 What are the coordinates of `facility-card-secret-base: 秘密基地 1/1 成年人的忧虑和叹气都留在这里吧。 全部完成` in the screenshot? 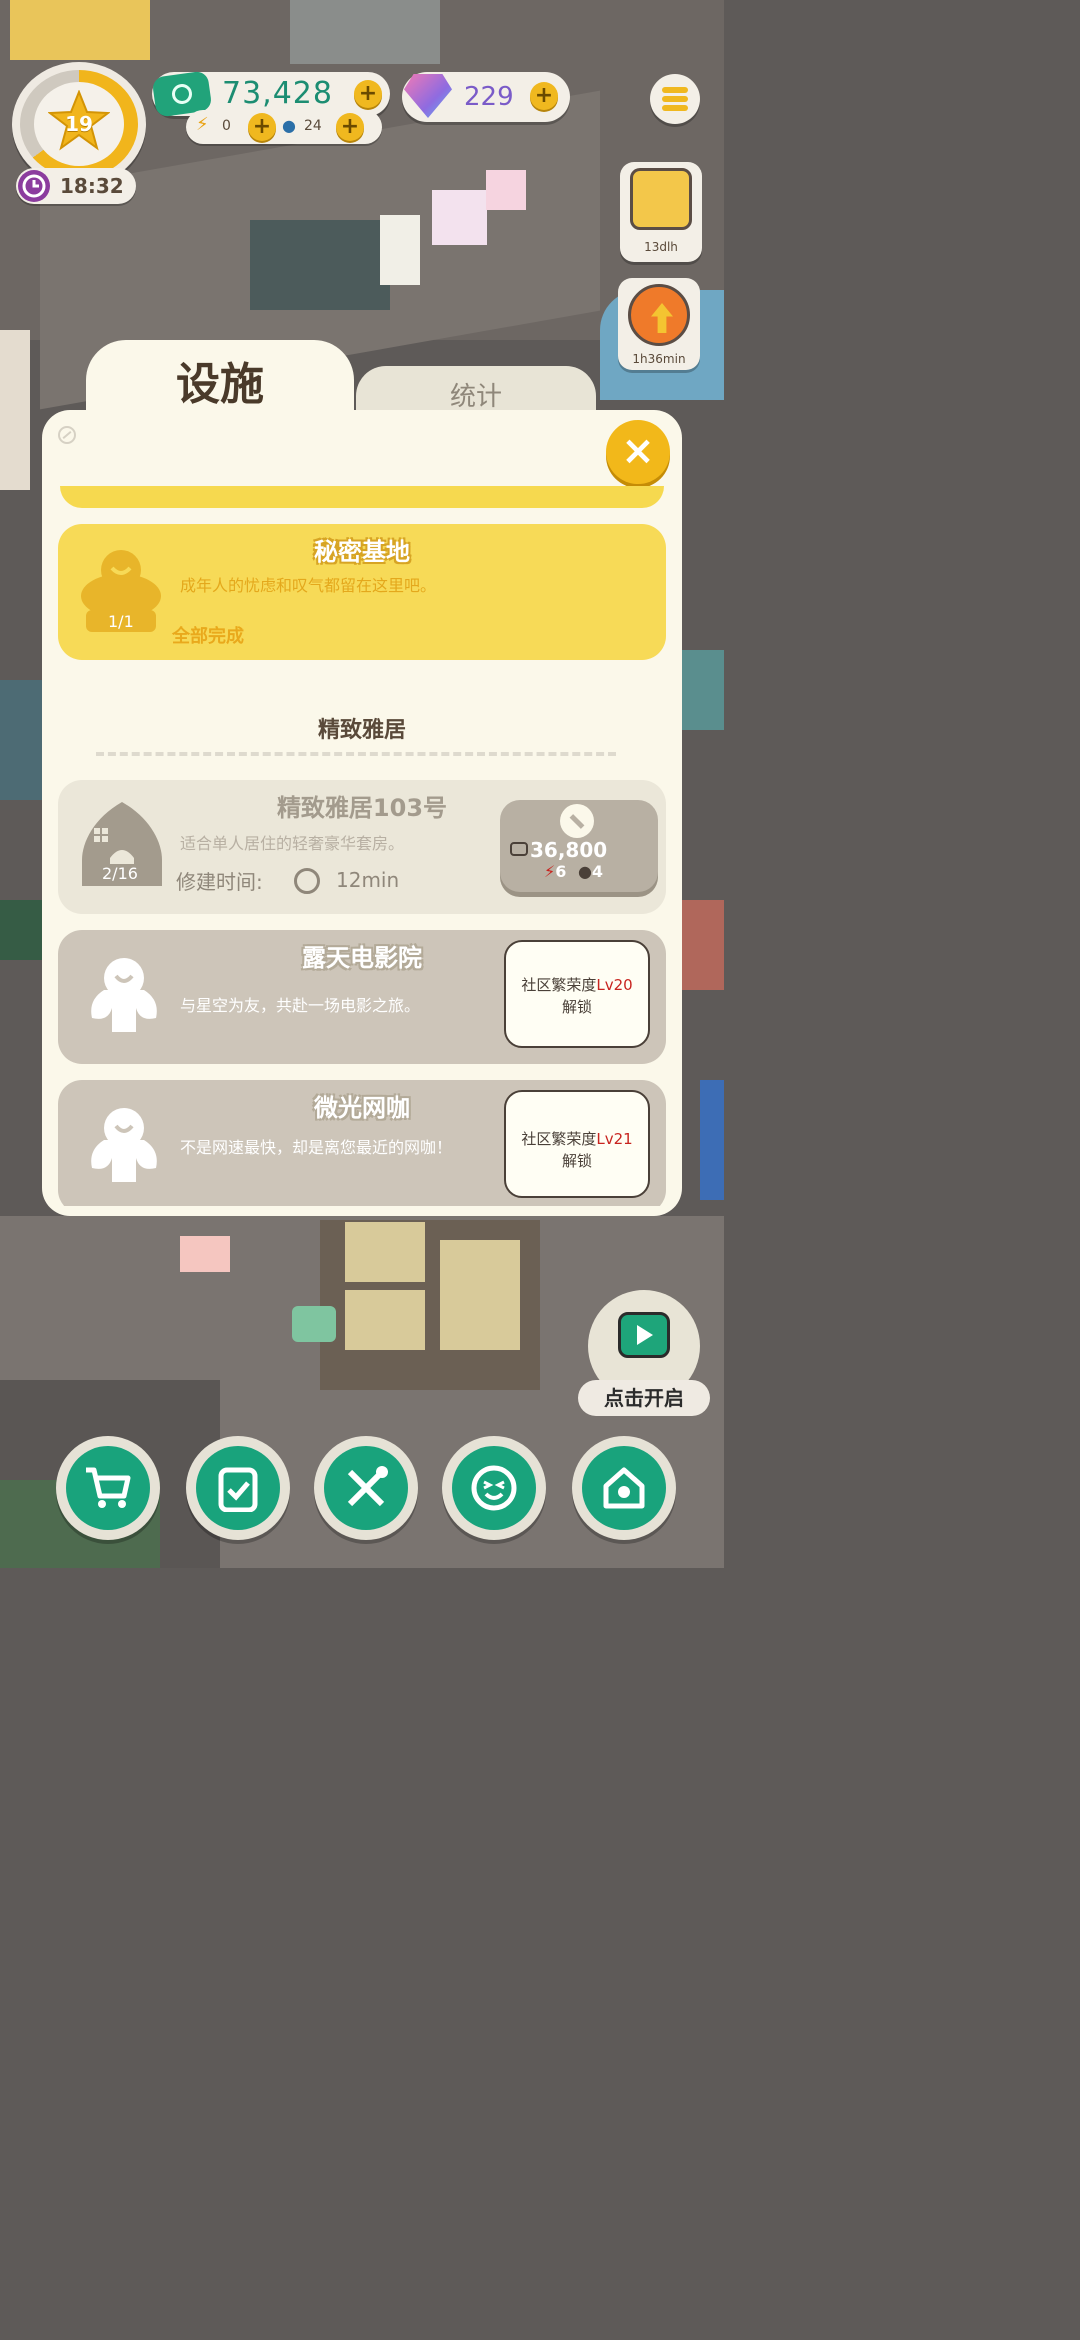 It's located at (362, 592).